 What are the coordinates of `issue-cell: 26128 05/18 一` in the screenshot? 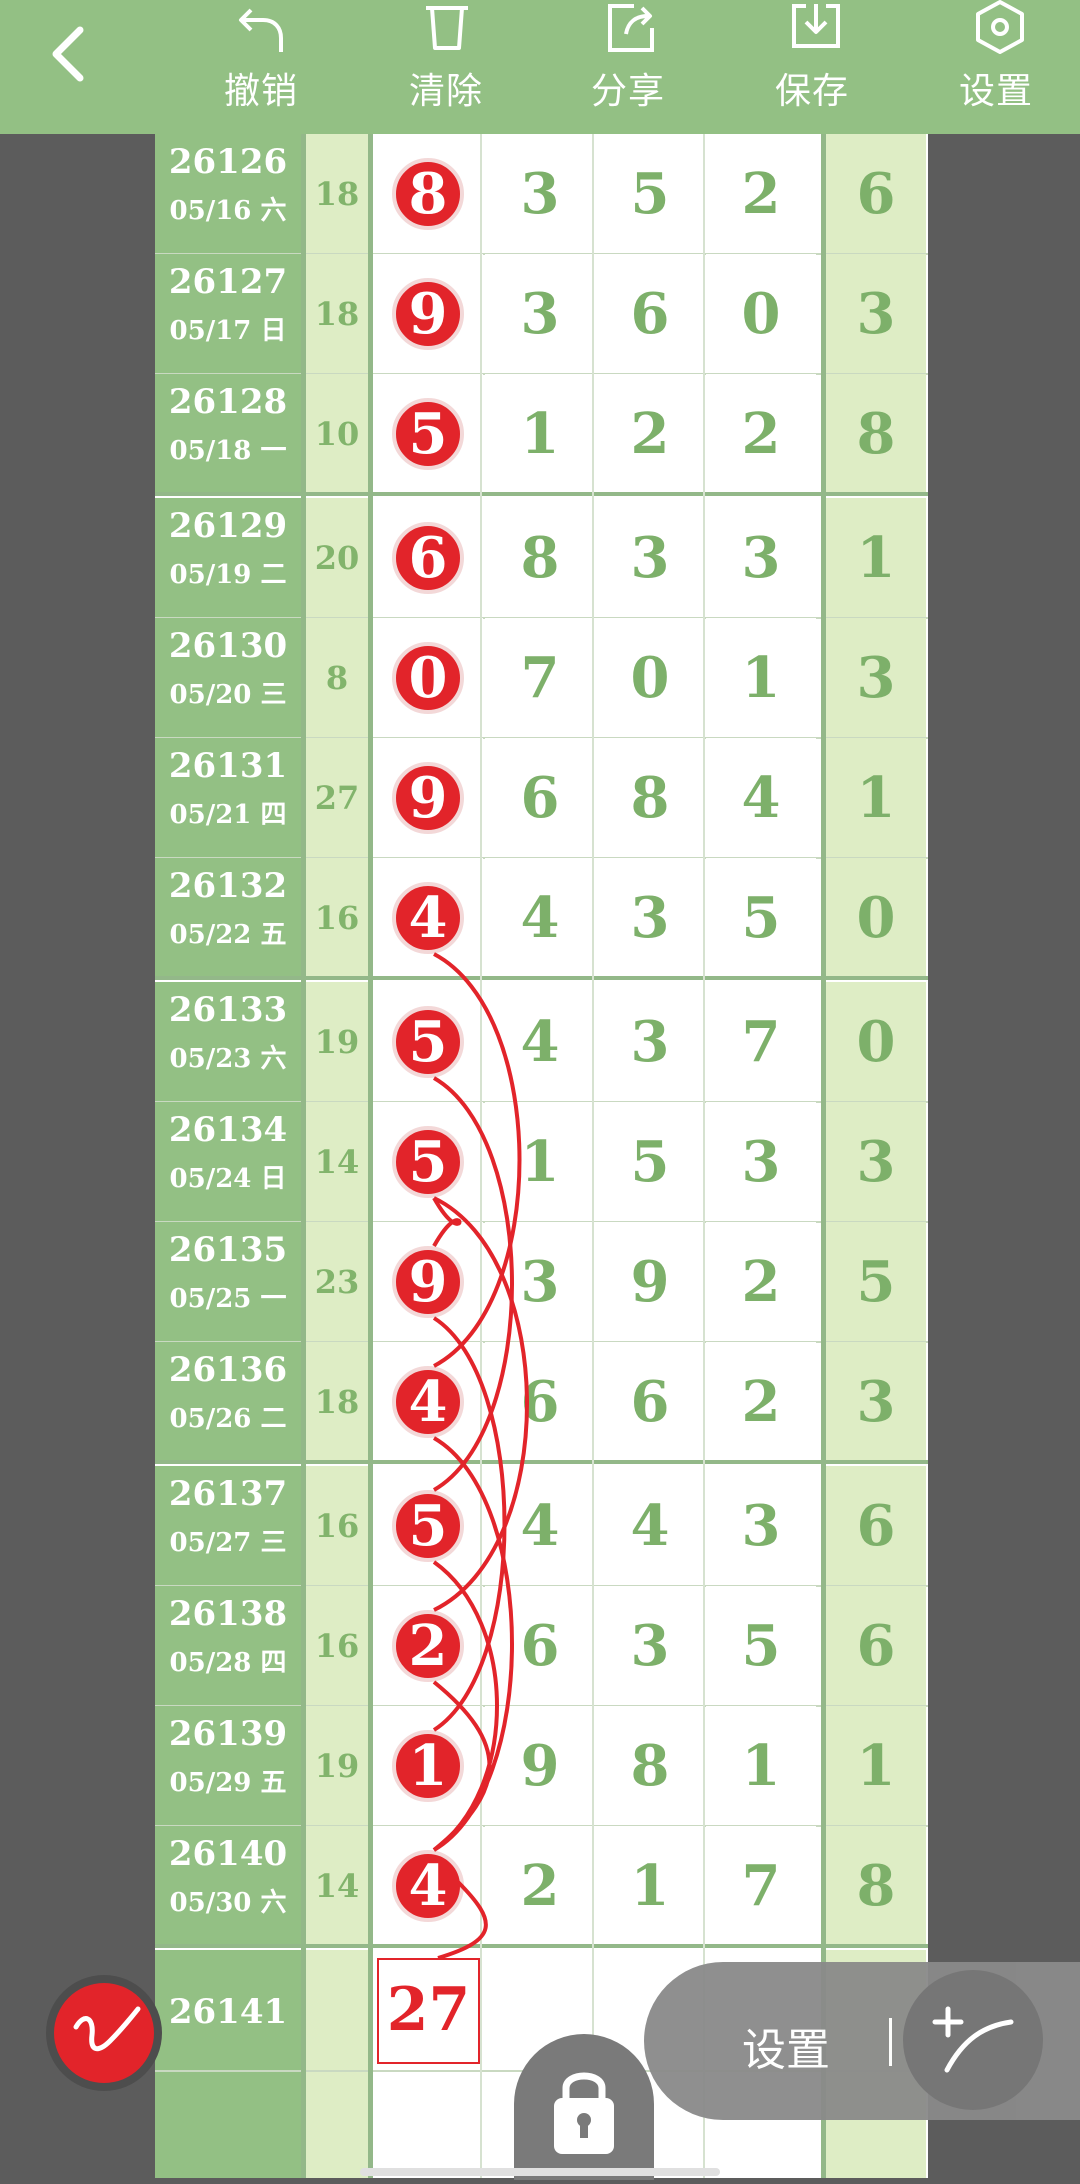 It's located at (228, 434).